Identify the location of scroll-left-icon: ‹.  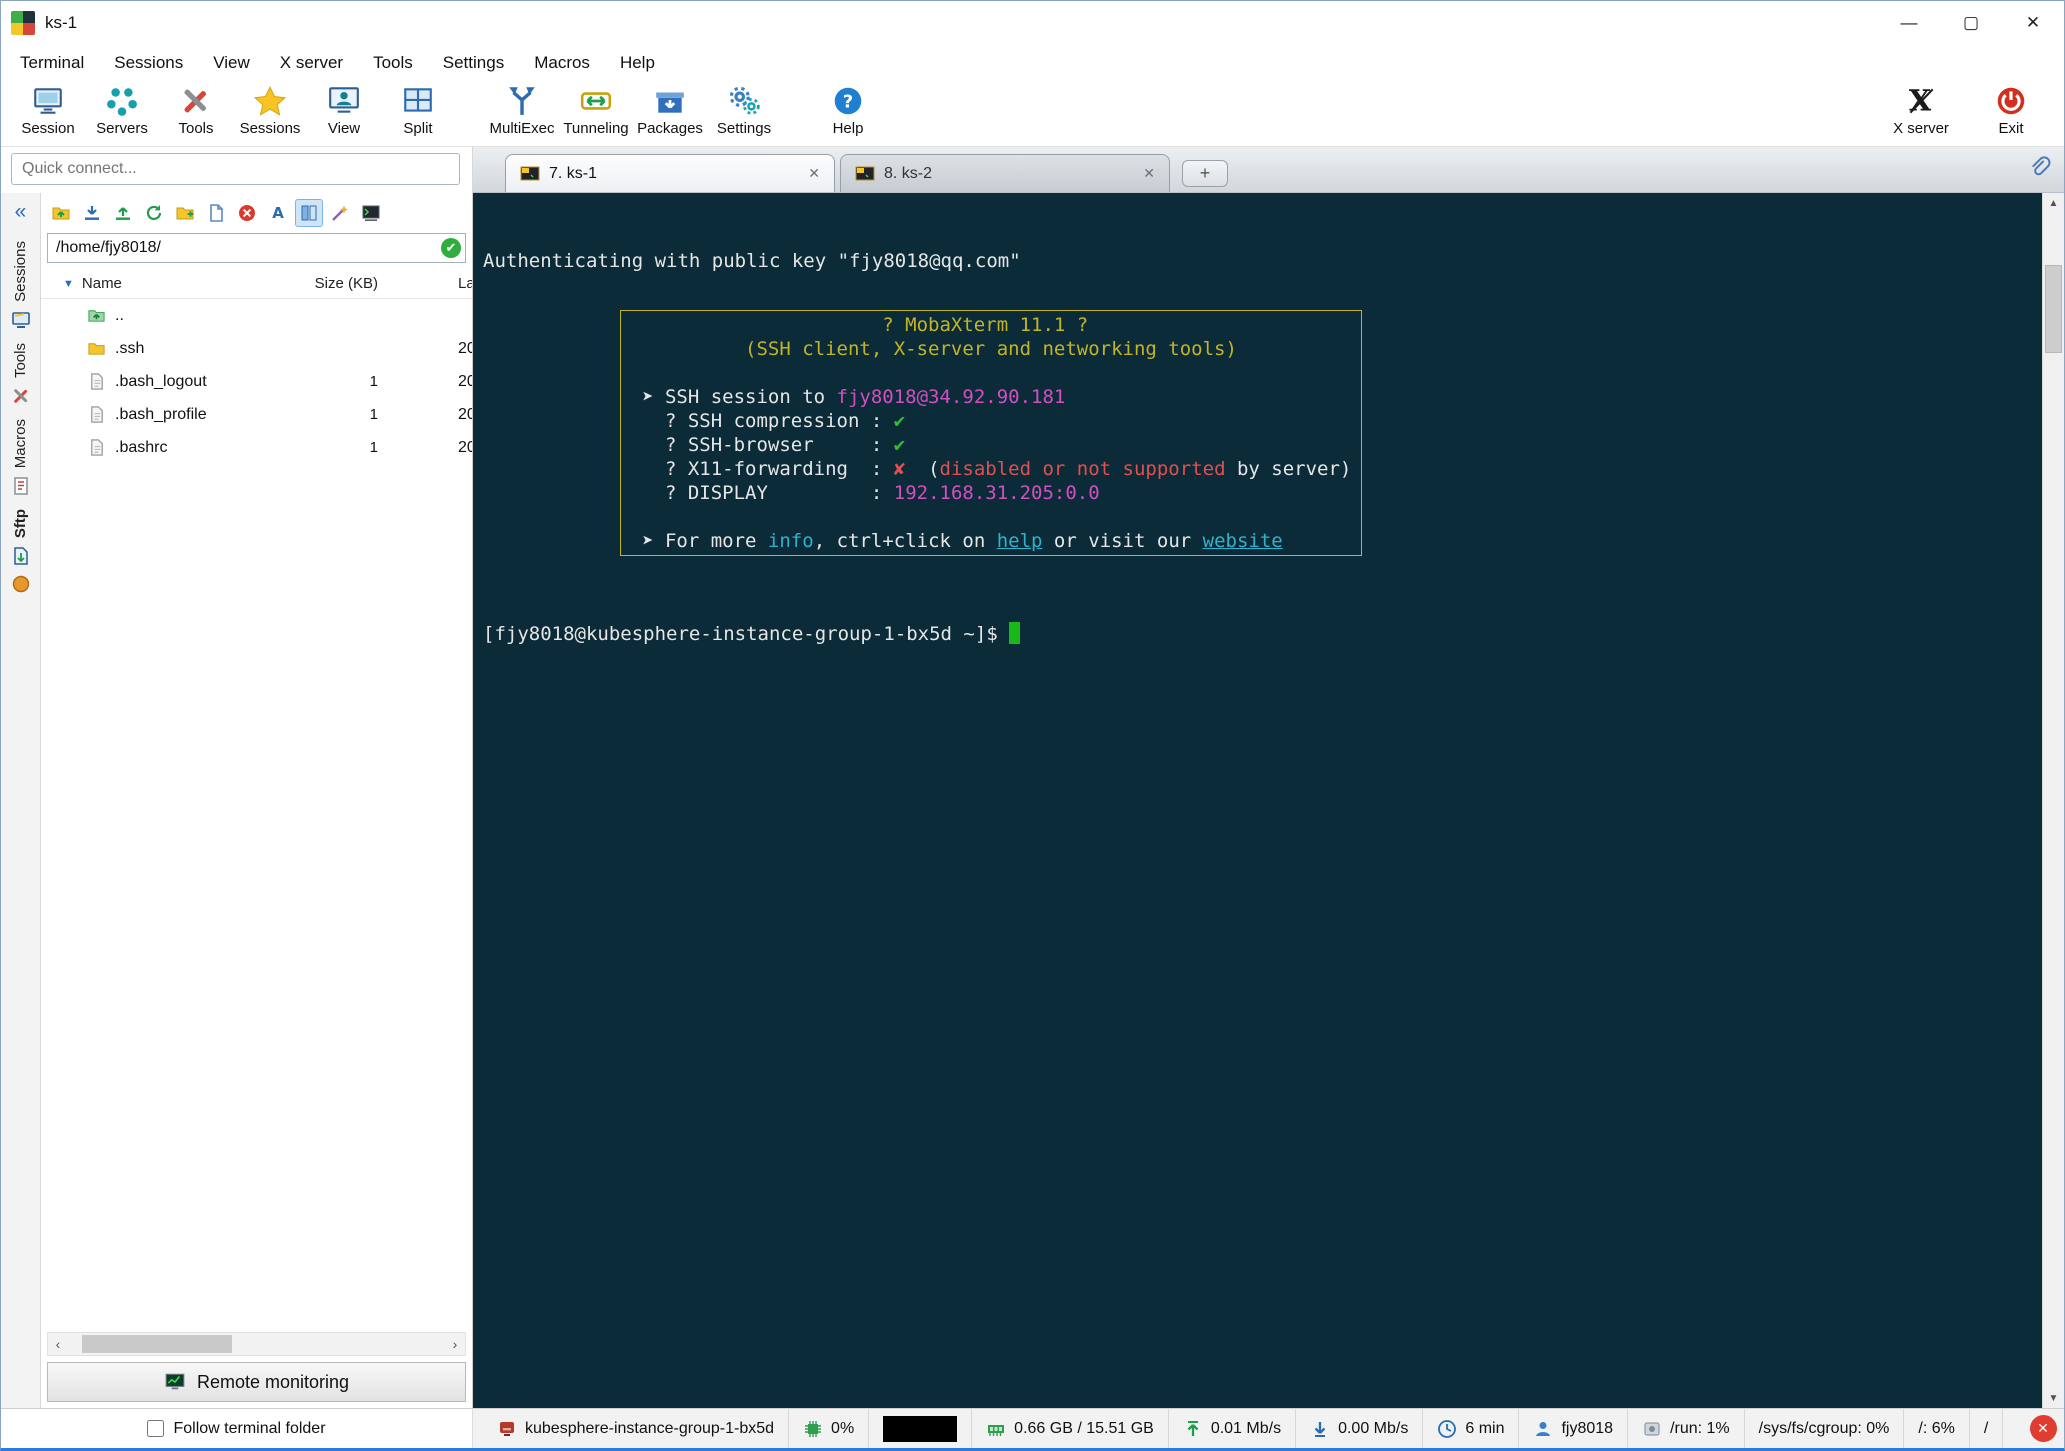
(58, 1344).